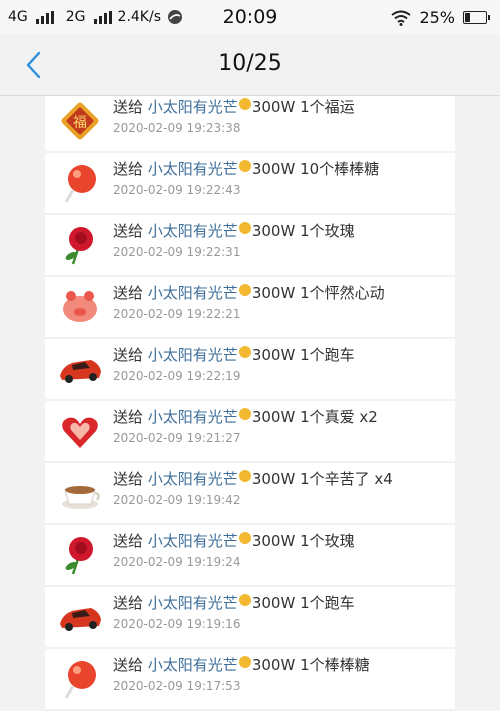 This screenshot has height=711, width=500. Describe the element at coordinates (250, 679) in the screenshot. I see `list-item: 送给 小太阳有光芒 300W 1个棒棒糖 2020-02-09 19:17:53` at that location.